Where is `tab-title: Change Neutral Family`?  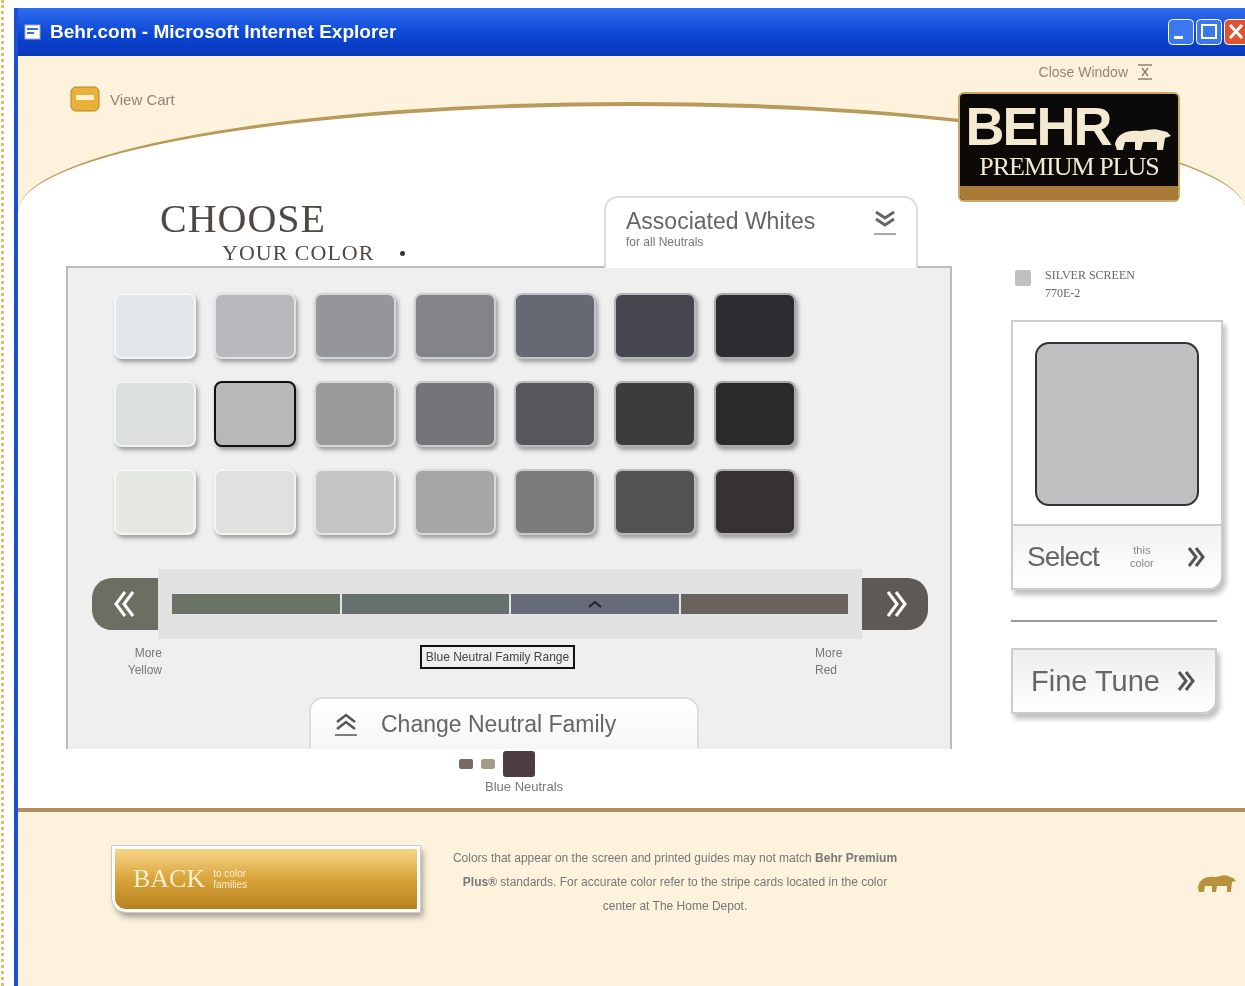
tab-title: Change Neutral Family is located at coordinates (499, 724).